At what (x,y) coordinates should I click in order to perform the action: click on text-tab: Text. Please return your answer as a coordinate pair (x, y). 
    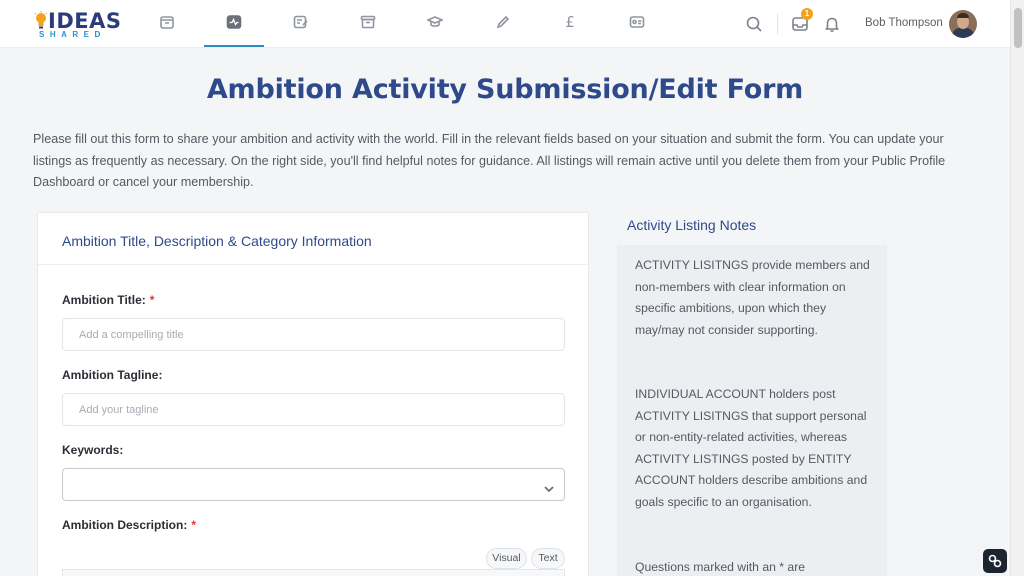
    Looking at the image, I should click on (548, 558).